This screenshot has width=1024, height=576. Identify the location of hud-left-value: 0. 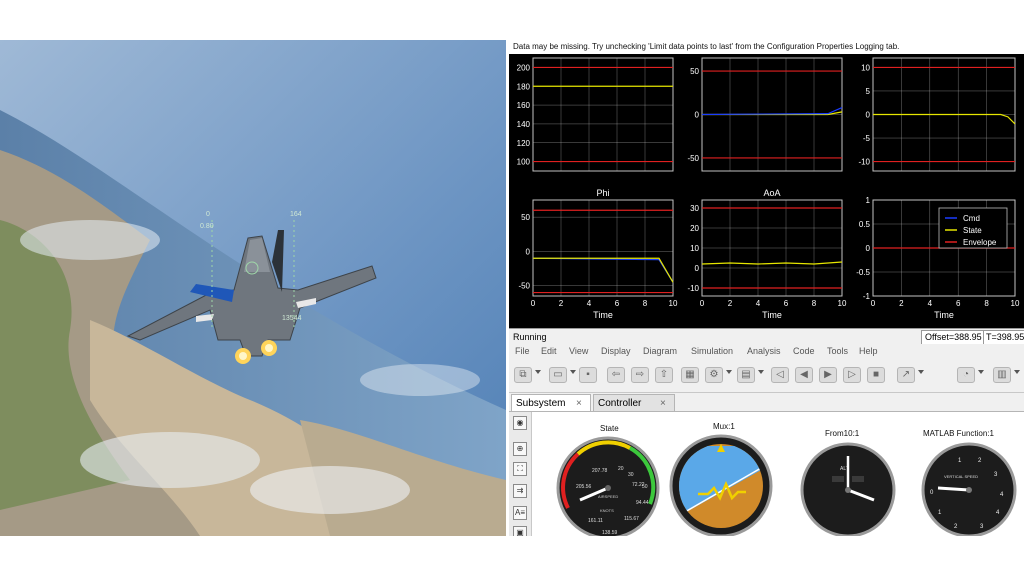
(208, 214).